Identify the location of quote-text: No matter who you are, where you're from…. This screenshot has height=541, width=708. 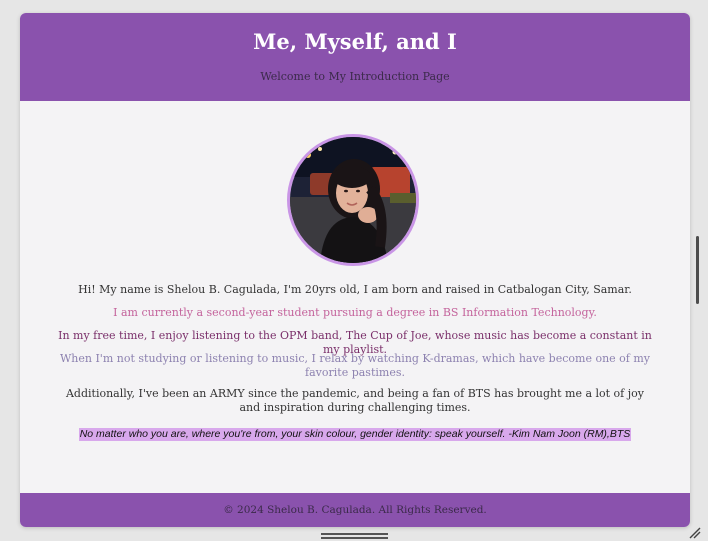
(355, 434).